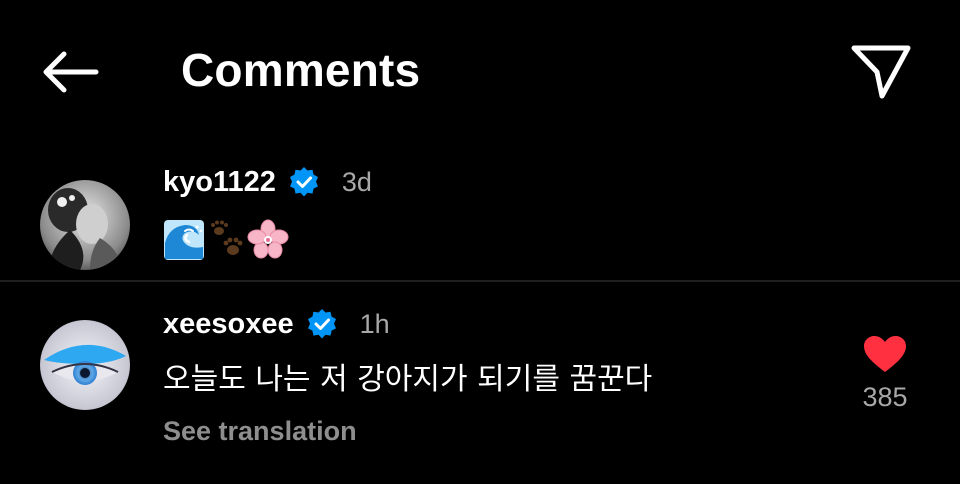 The width and height of the screenshot is (960, 484). What do you see at coordinates (301, 70) in the screenshot?
I see `page-title: Comments` at bounding box center [301, 70].